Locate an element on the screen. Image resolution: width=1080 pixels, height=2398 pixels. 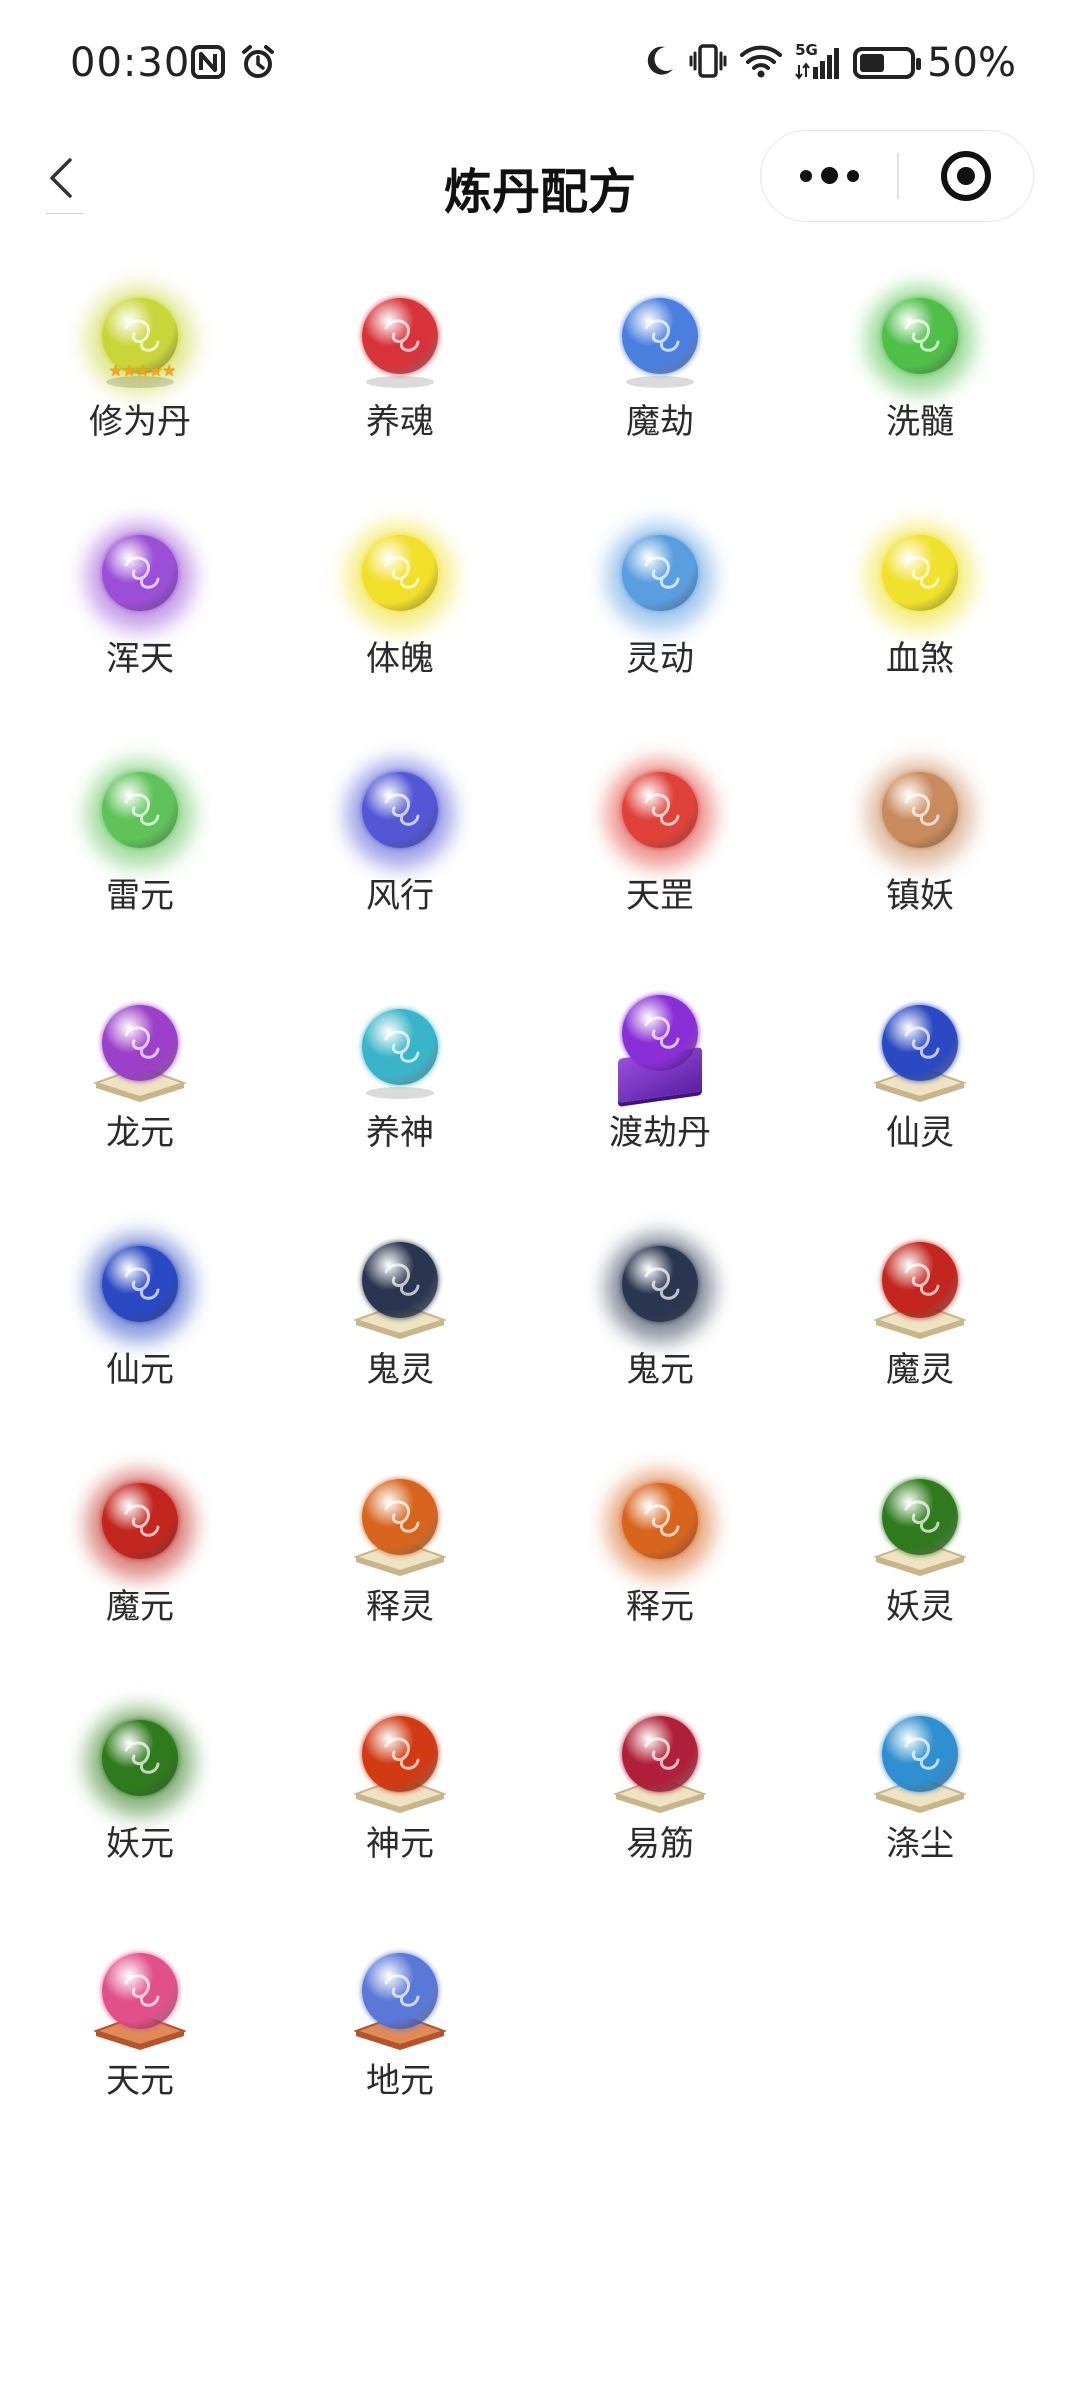
recipe-item: 体魄 is located at coordinates (400, 605).